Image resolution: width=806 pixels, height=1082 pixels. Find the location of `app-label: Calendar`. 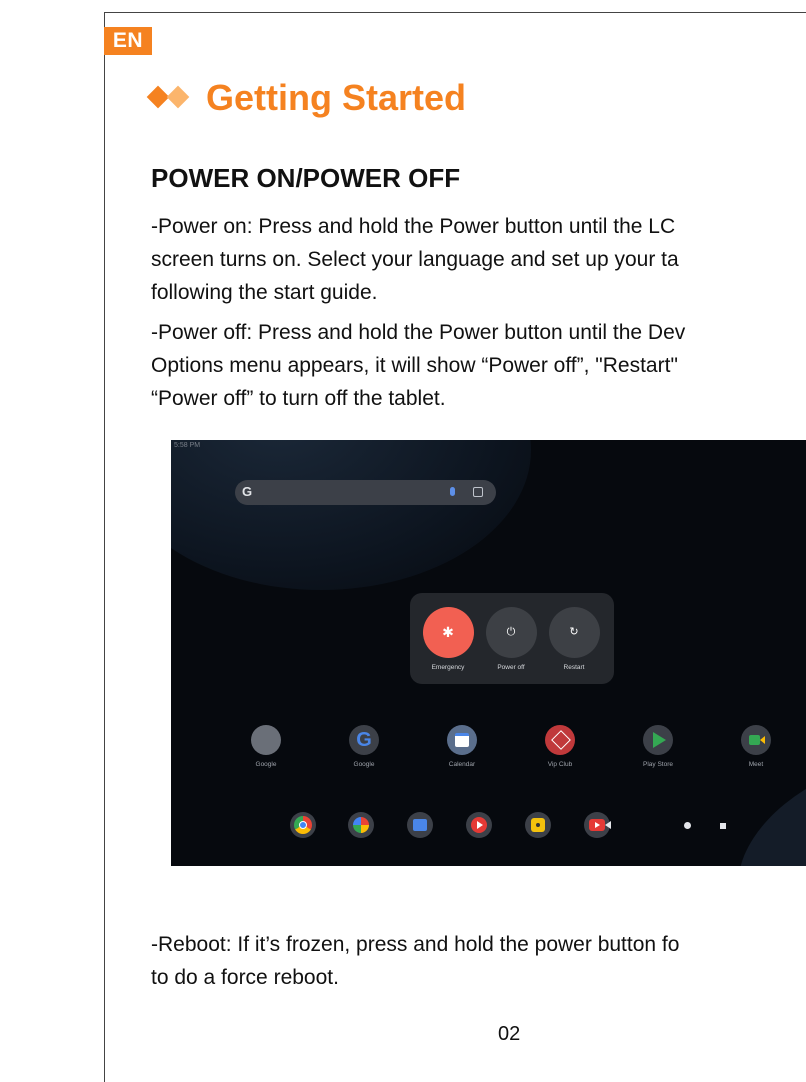

app-label: Calendar is located at coordinates (462, 764).